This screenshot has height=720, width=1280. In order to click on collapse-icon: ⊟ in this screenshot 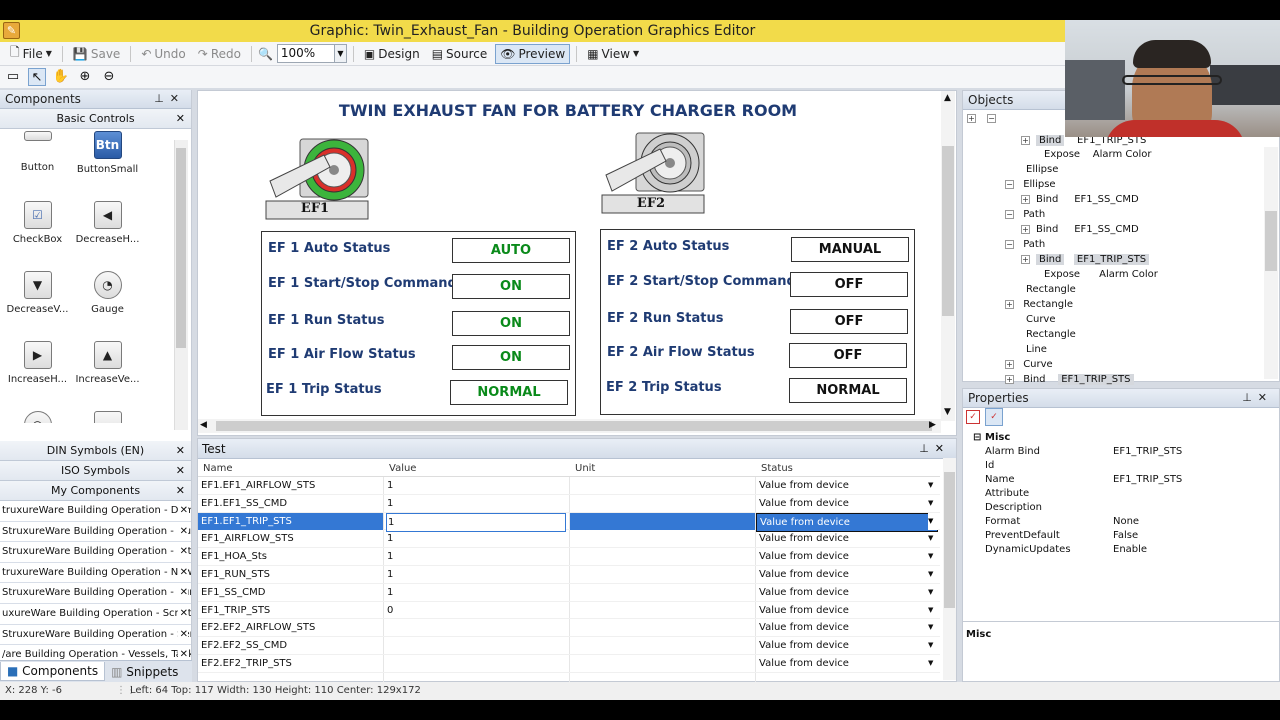, I will do `click(977, 438)`.